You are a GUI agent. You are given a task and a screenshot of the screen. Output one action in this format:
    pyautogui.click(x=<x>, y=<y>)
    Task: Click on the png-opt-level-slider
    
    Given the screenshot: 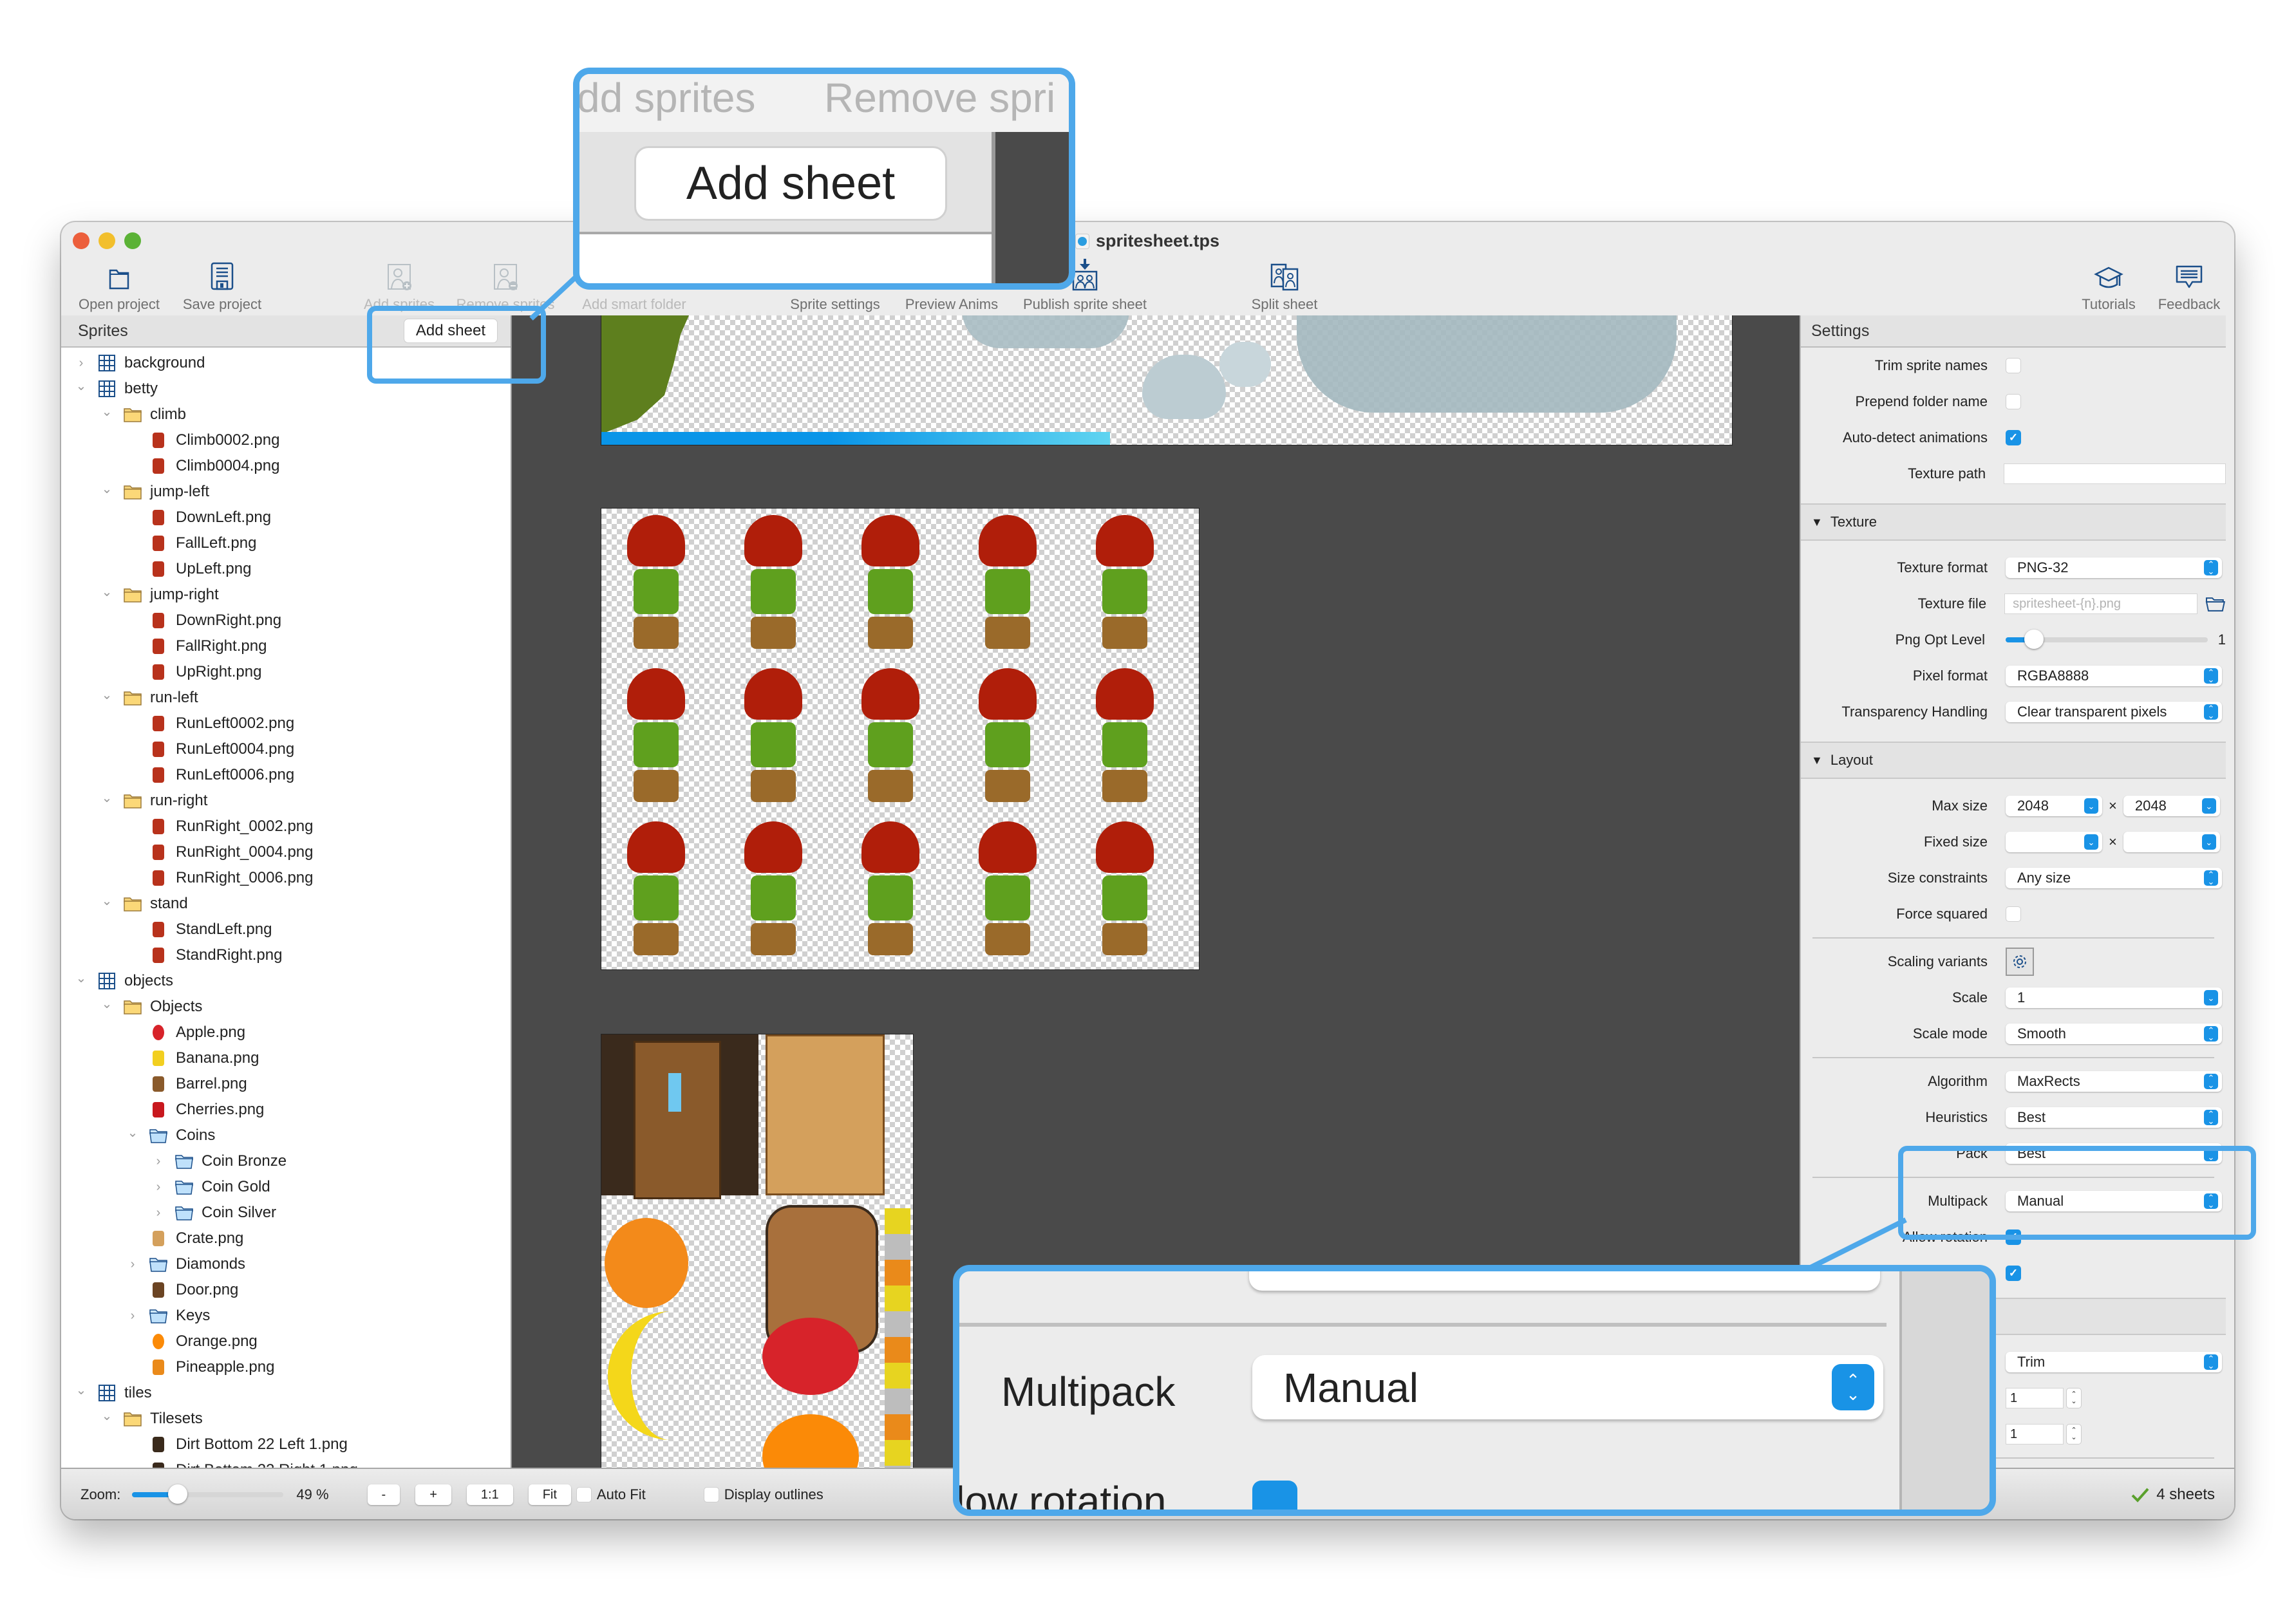 What is the action you would take?
    pyautogui.click(x=2107, y=639)
    